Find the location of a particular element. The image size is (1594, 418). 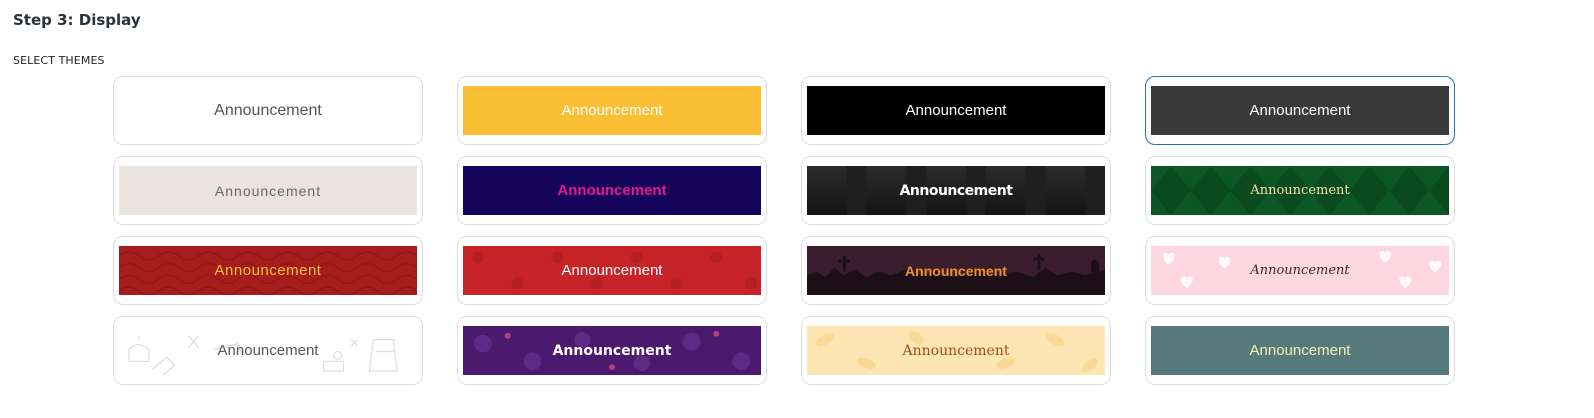

theme-card-red-waves: Announcement is located at coordinates (268, 270).